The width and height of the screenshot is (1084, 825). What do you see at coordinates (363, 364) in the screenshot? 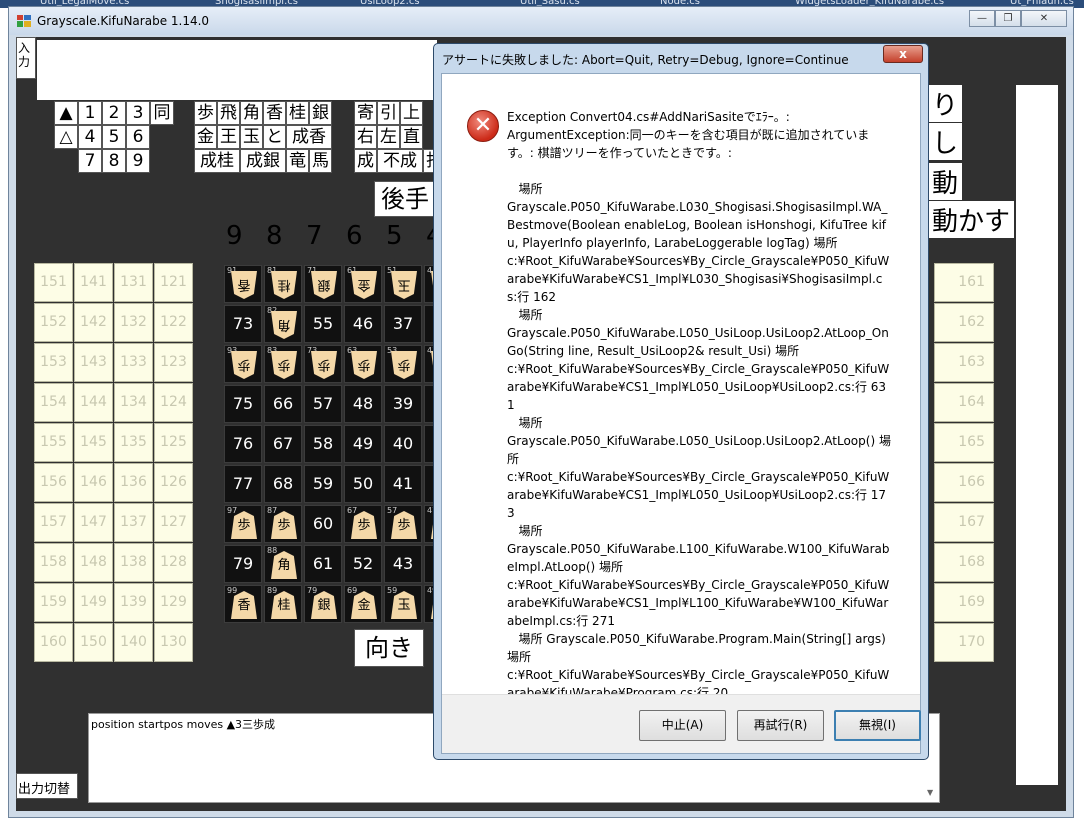
I see `board-cell: 63 歩` at bounding box center [363, 364].